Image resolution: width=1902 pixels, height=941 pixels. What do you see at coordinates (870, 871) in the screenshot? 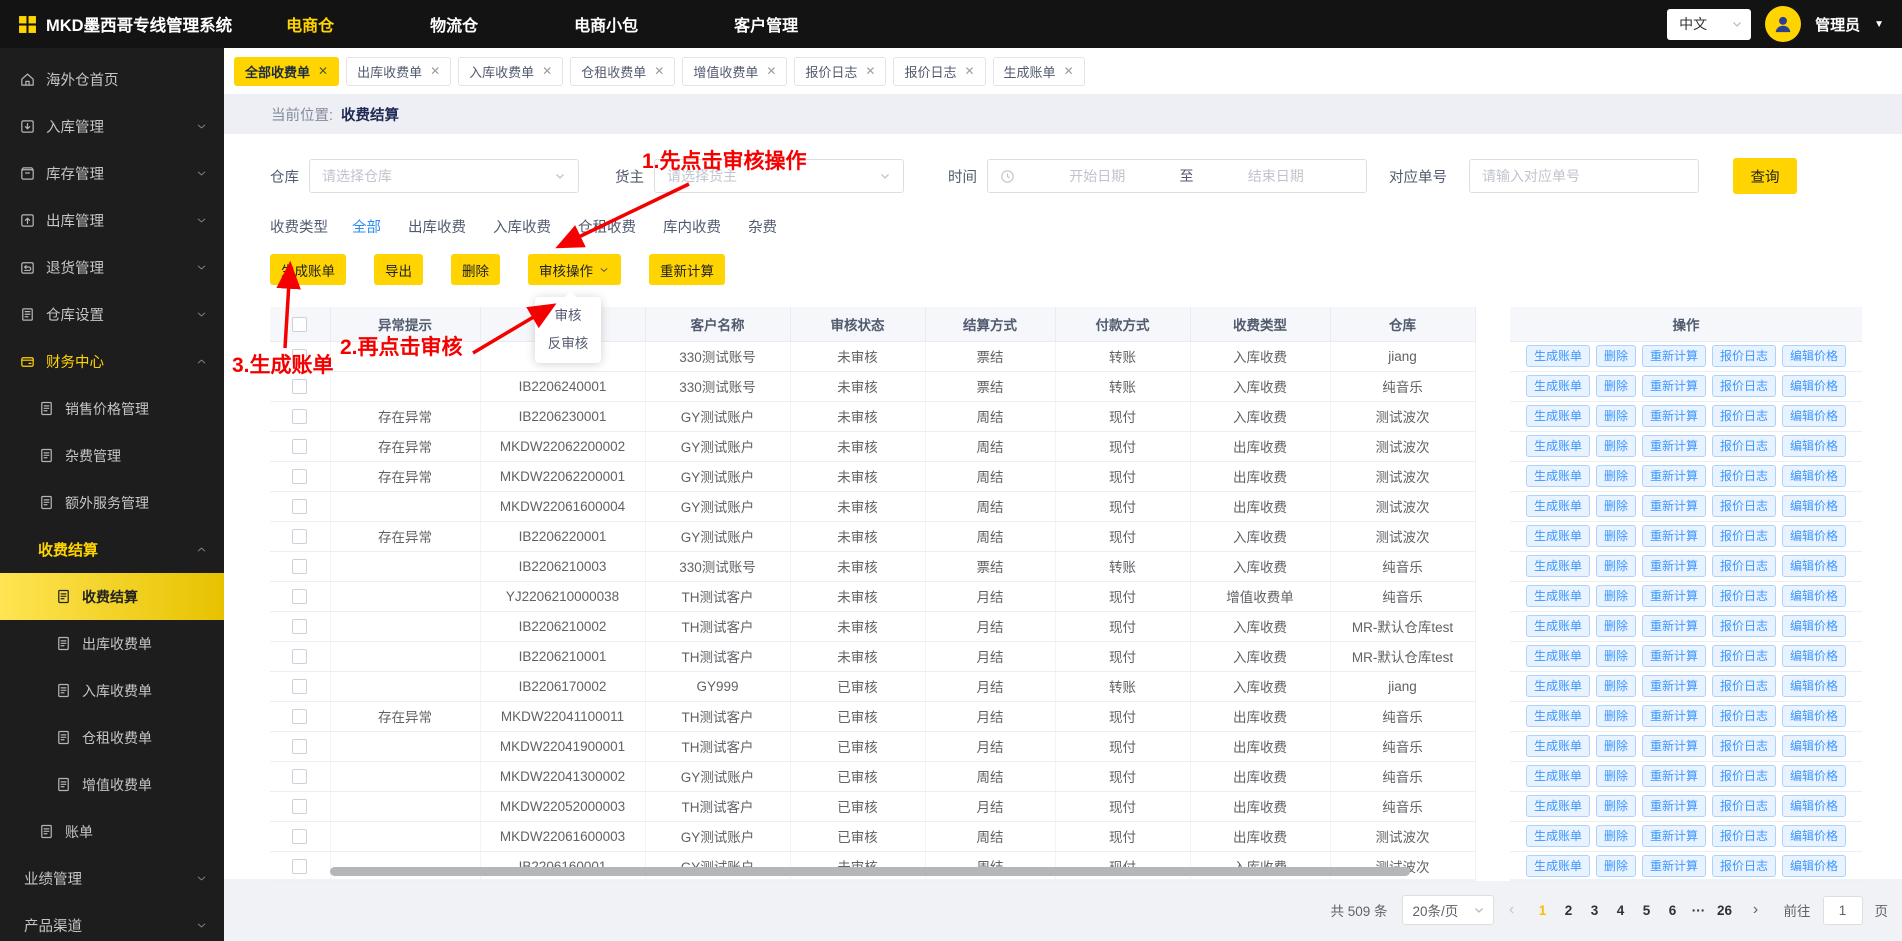
I see `horizontal-scrollbar` at bounding box center [870, 871].